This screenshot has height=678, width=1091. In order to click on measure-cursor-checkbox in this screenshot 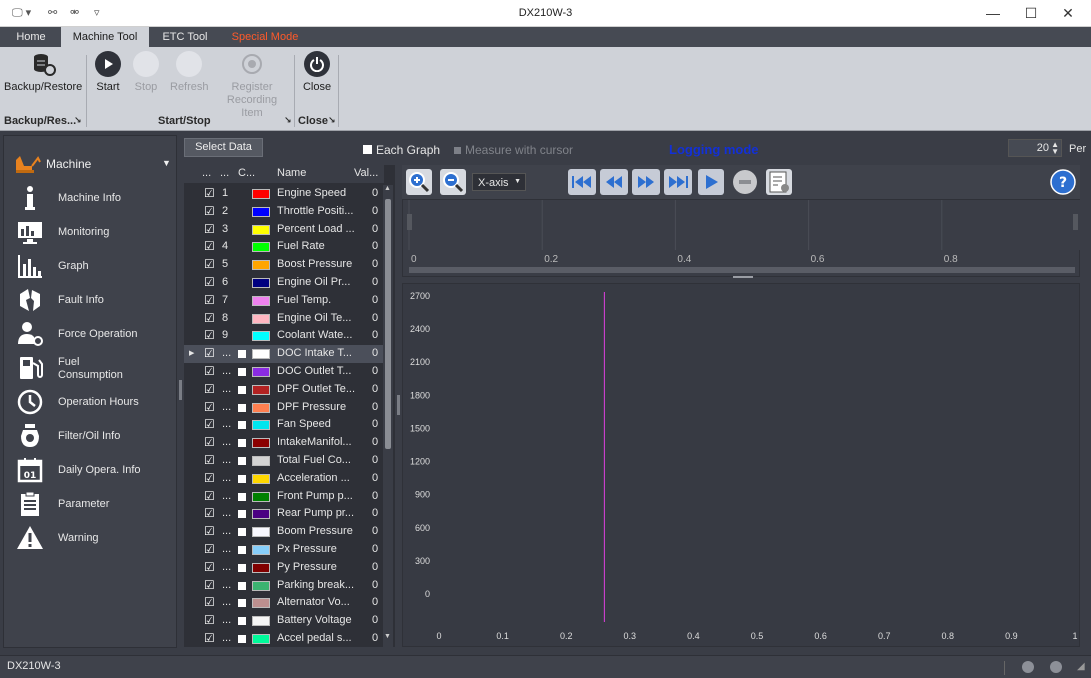, I will do `click(457, 150)`.